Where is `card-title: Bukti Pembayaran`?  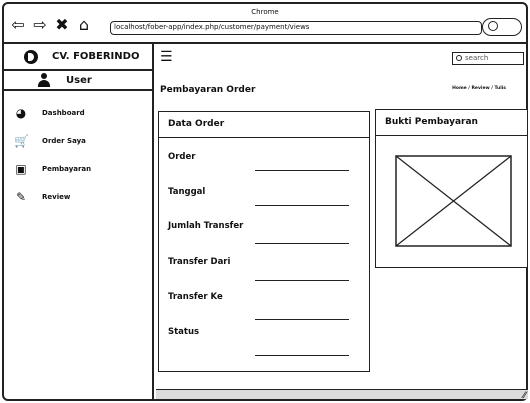
card-title: Bukti Pembayaran is located at coordinates (451, 123).